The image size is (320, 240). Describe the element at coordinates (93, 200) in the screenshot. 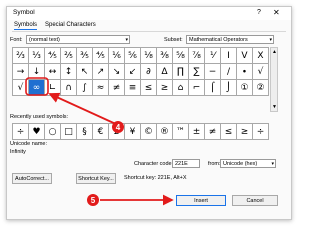

I see `step-5-badge: 5` at that location.